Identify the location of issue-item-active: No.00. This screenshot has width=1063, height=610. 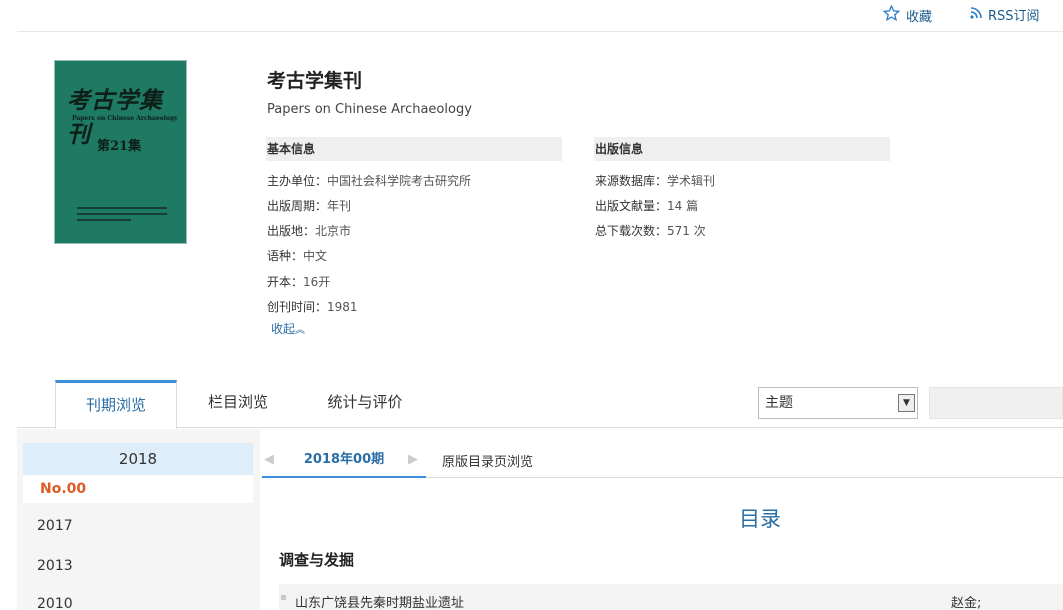
(138, 489).